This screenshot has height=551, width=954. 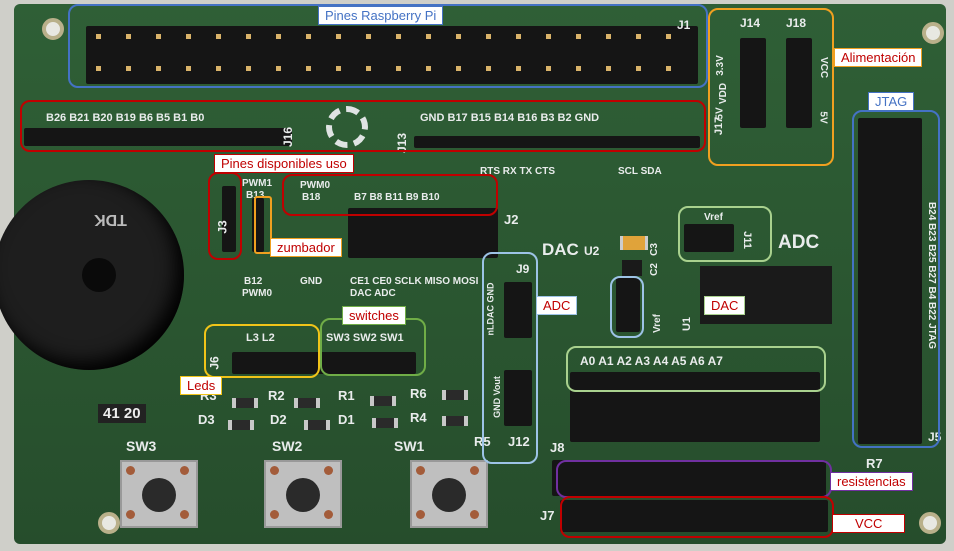 I want to click on silk-j7: J7, so click(x=547, y=515).